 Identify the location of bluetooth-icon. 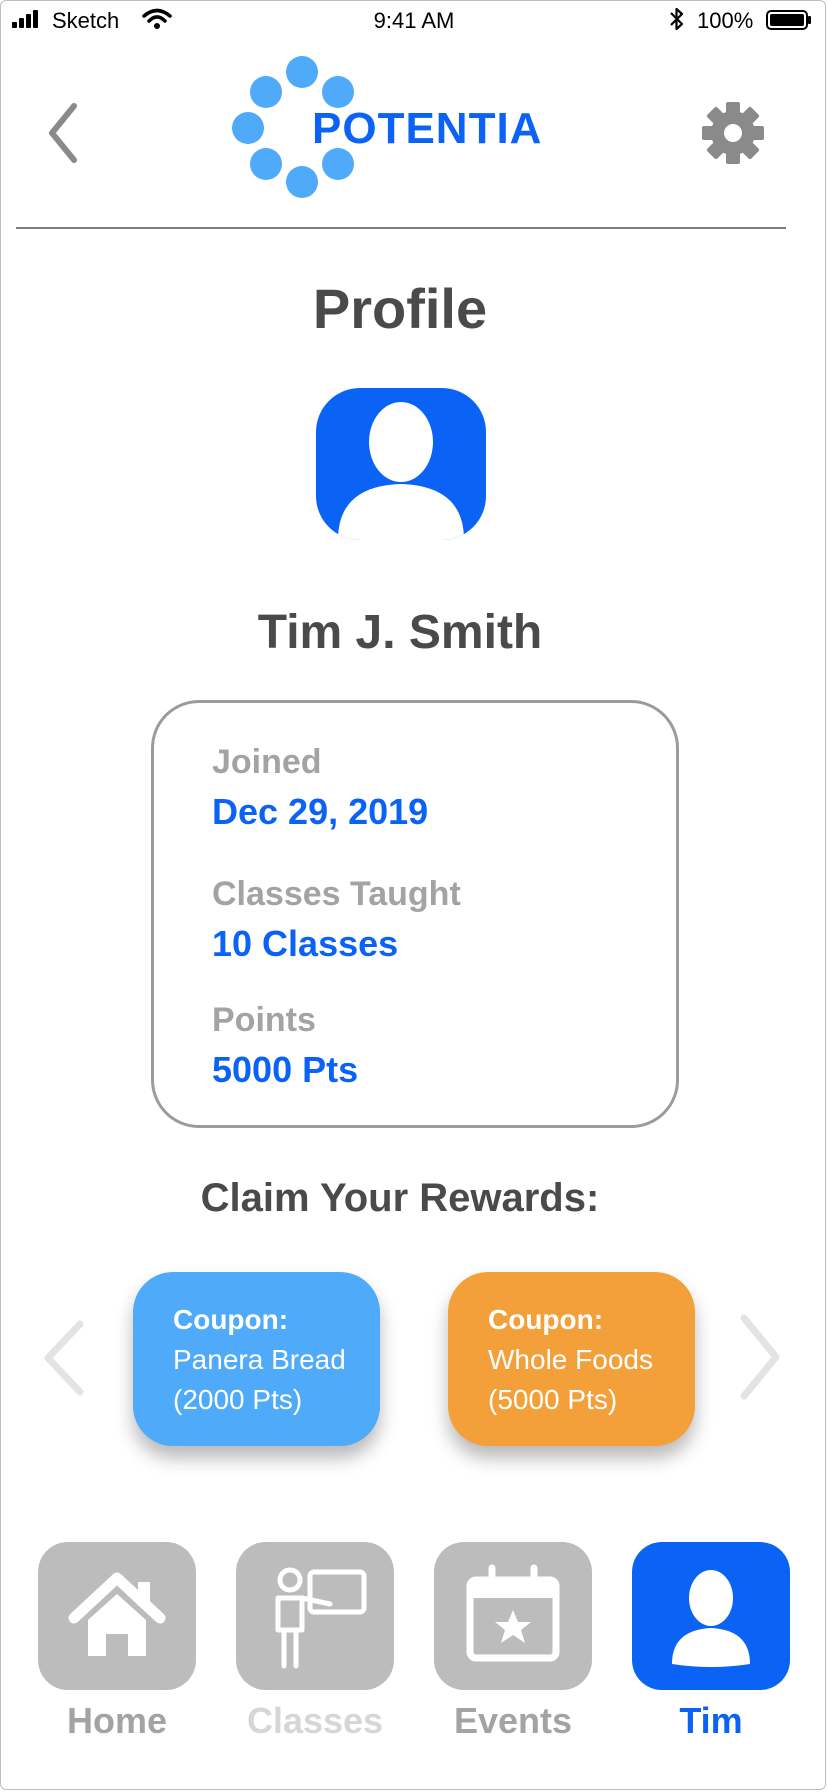
(677, 19).